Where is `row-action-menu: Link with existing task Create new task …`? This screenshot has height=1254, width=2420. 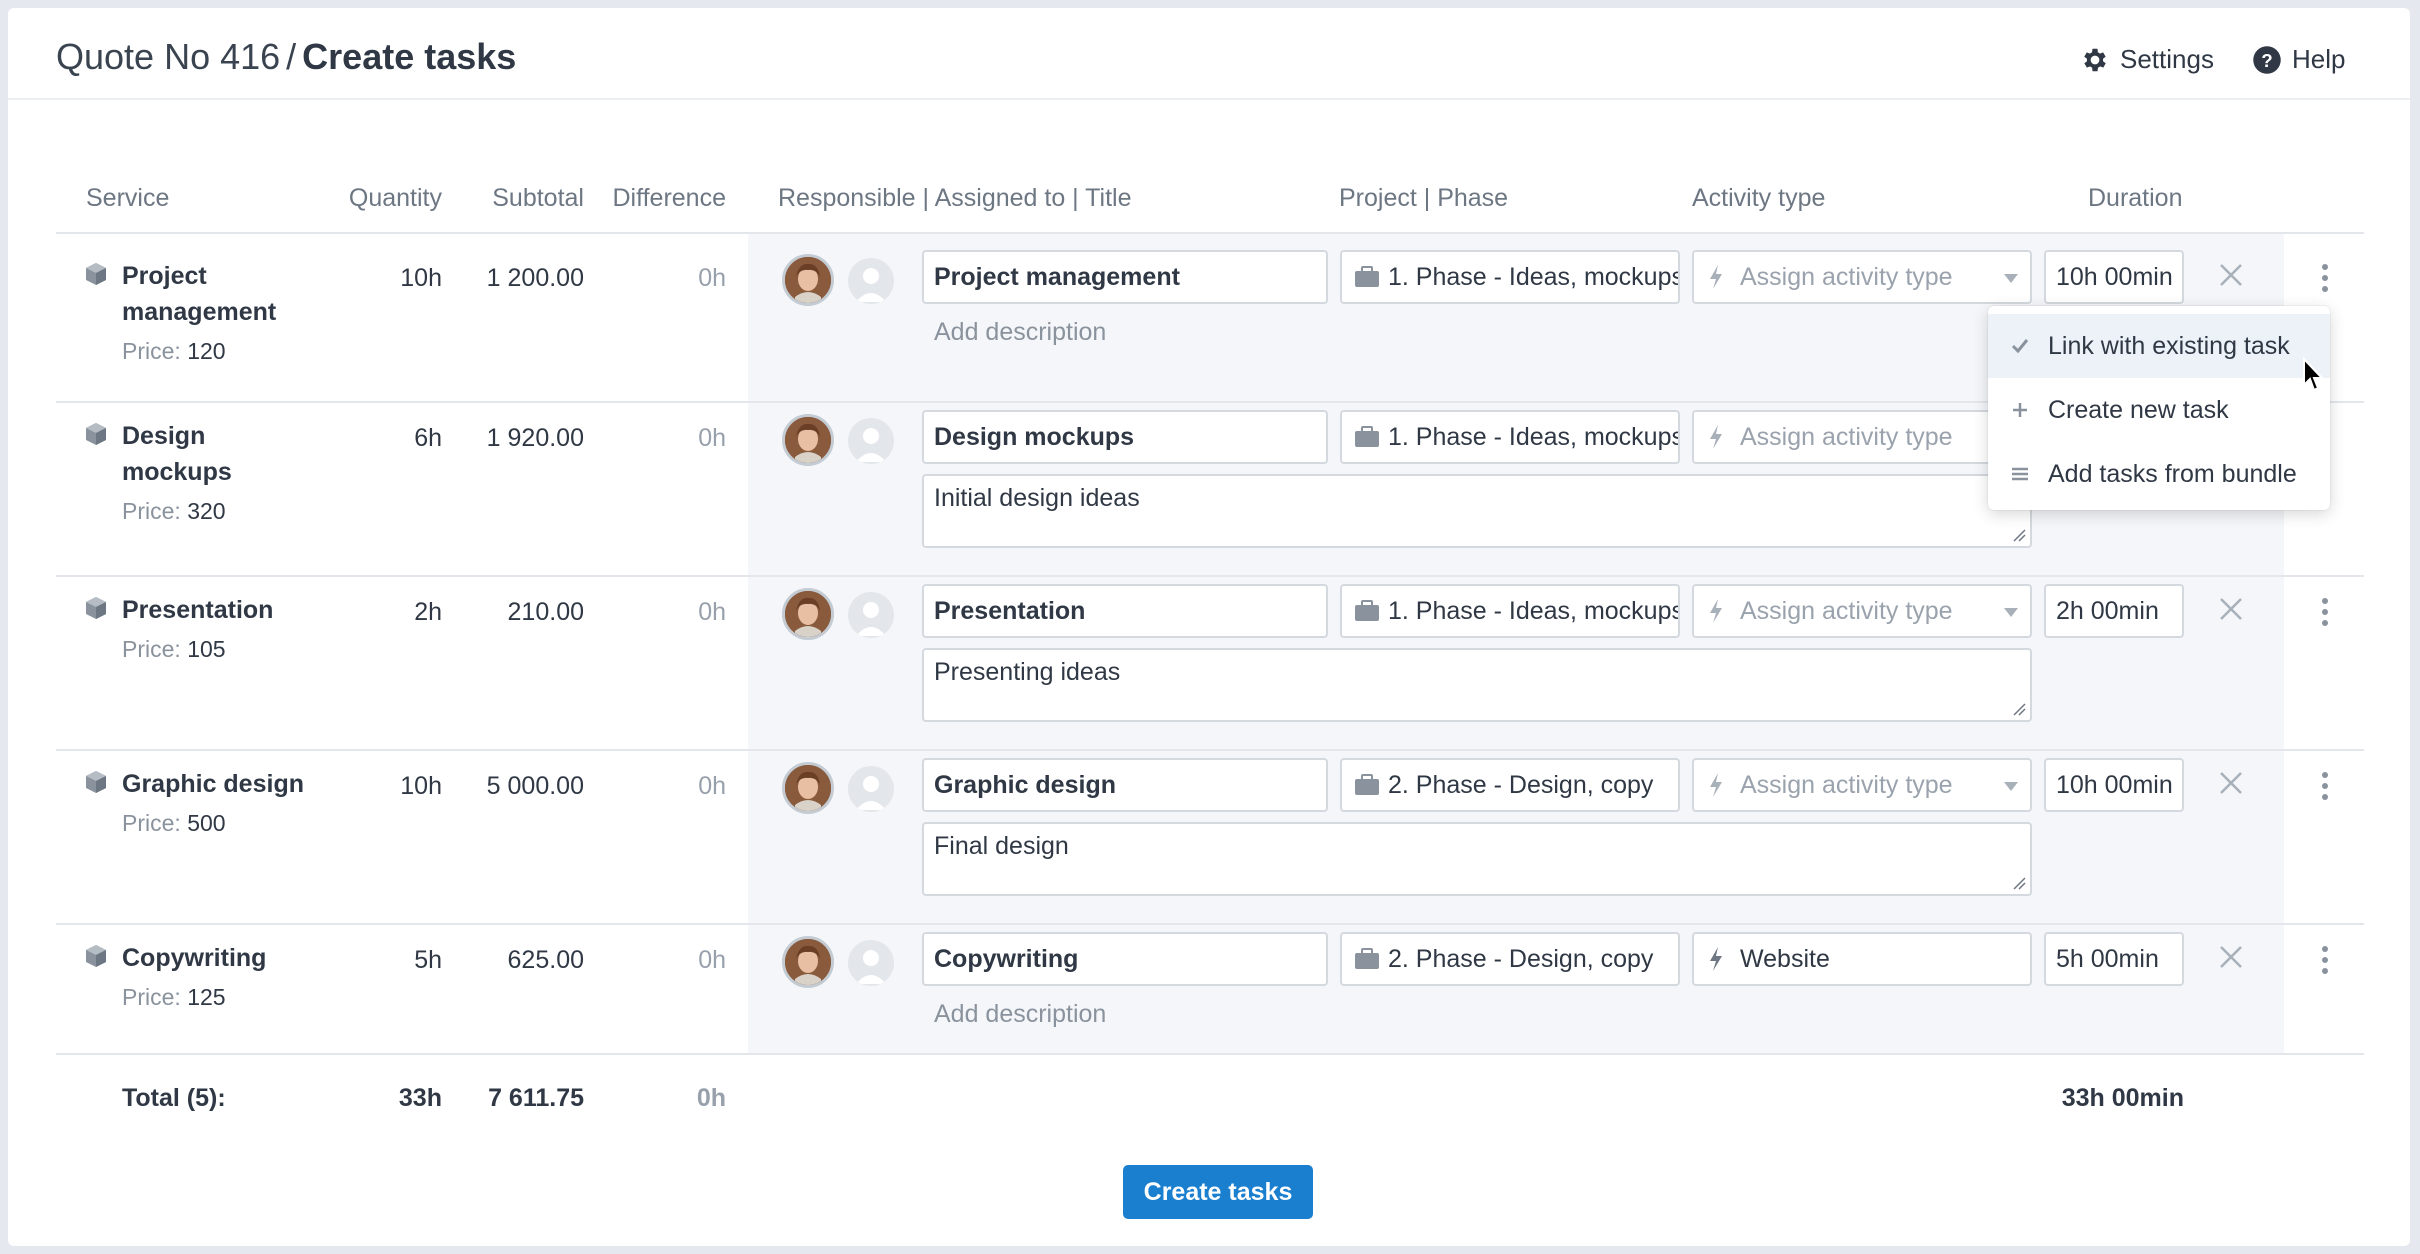
row-action-menu: Link with existing task Create new task … is located at coordinates (2159, 408).